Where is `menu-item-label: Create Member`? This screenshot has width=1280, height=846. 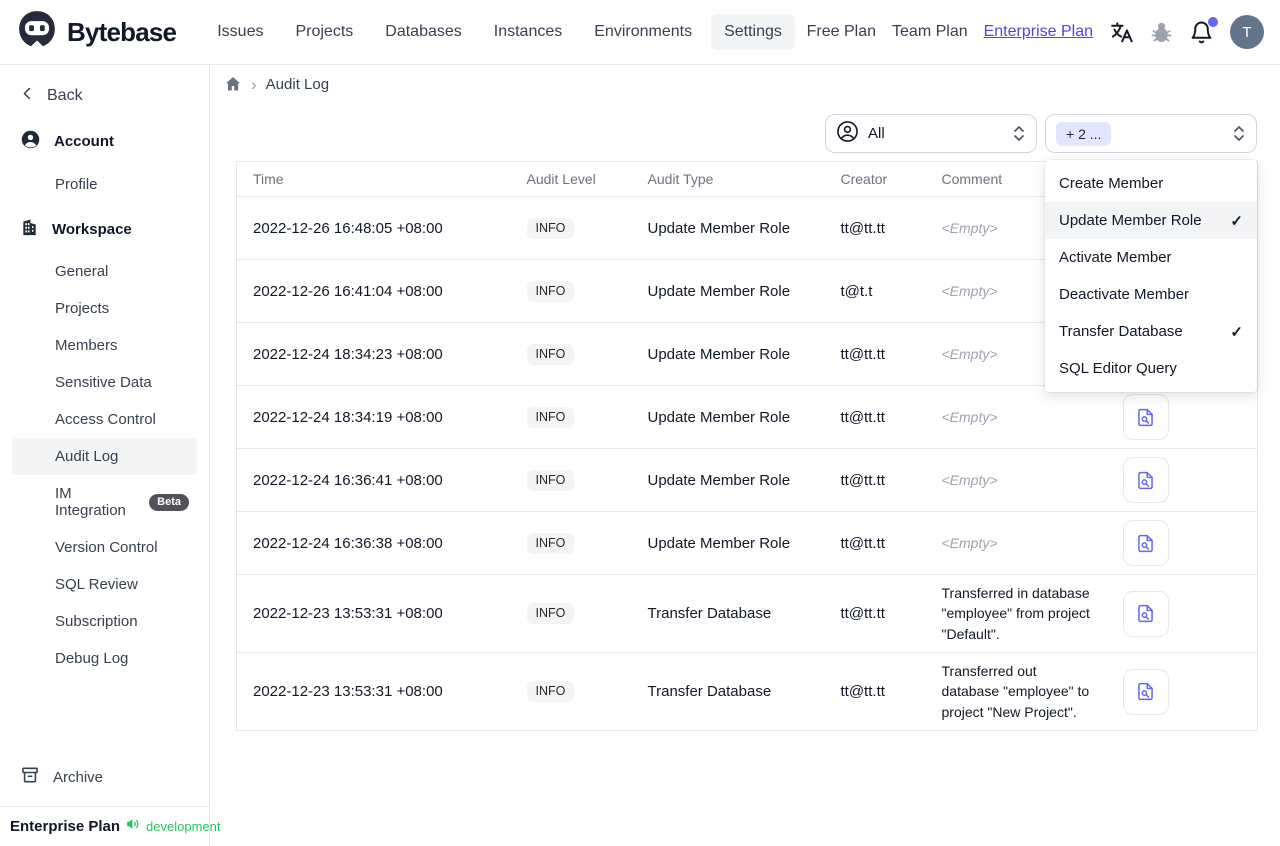
menu-item-label: Create Member is located at coordinates (1111, 183).